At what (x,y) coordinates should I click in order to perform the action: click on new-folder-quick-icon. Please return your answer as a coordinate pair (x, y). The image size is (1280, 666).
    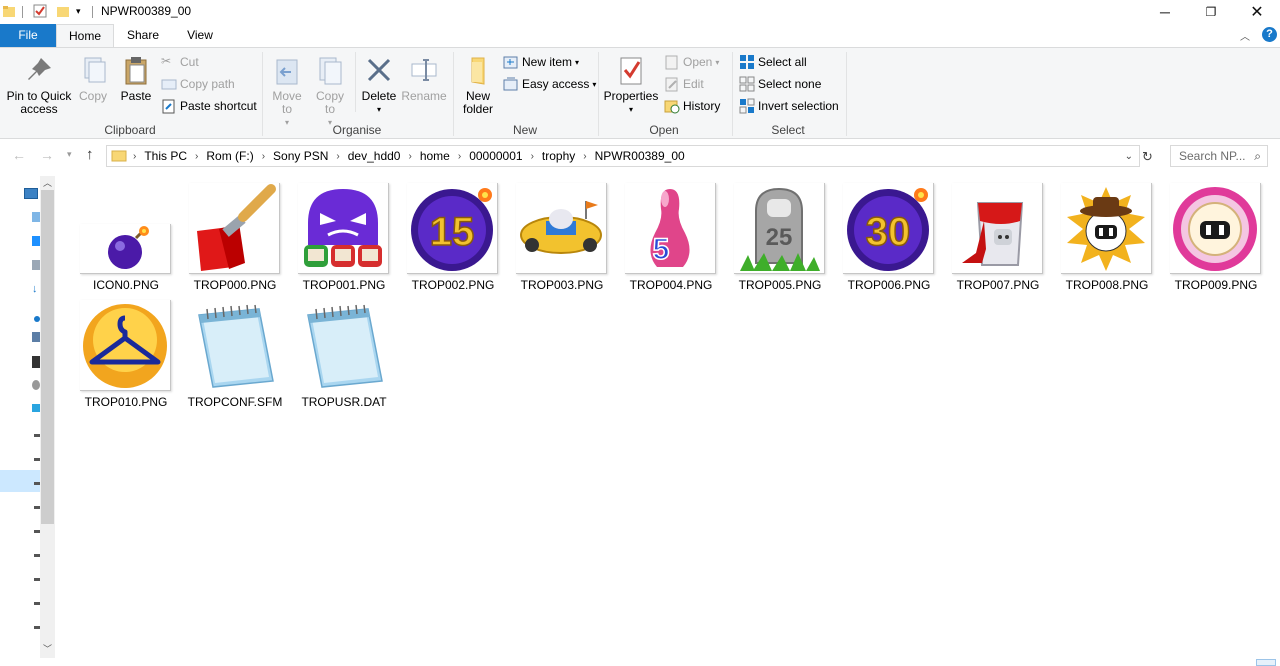
    Looking at the image, I should click on (63, 12).